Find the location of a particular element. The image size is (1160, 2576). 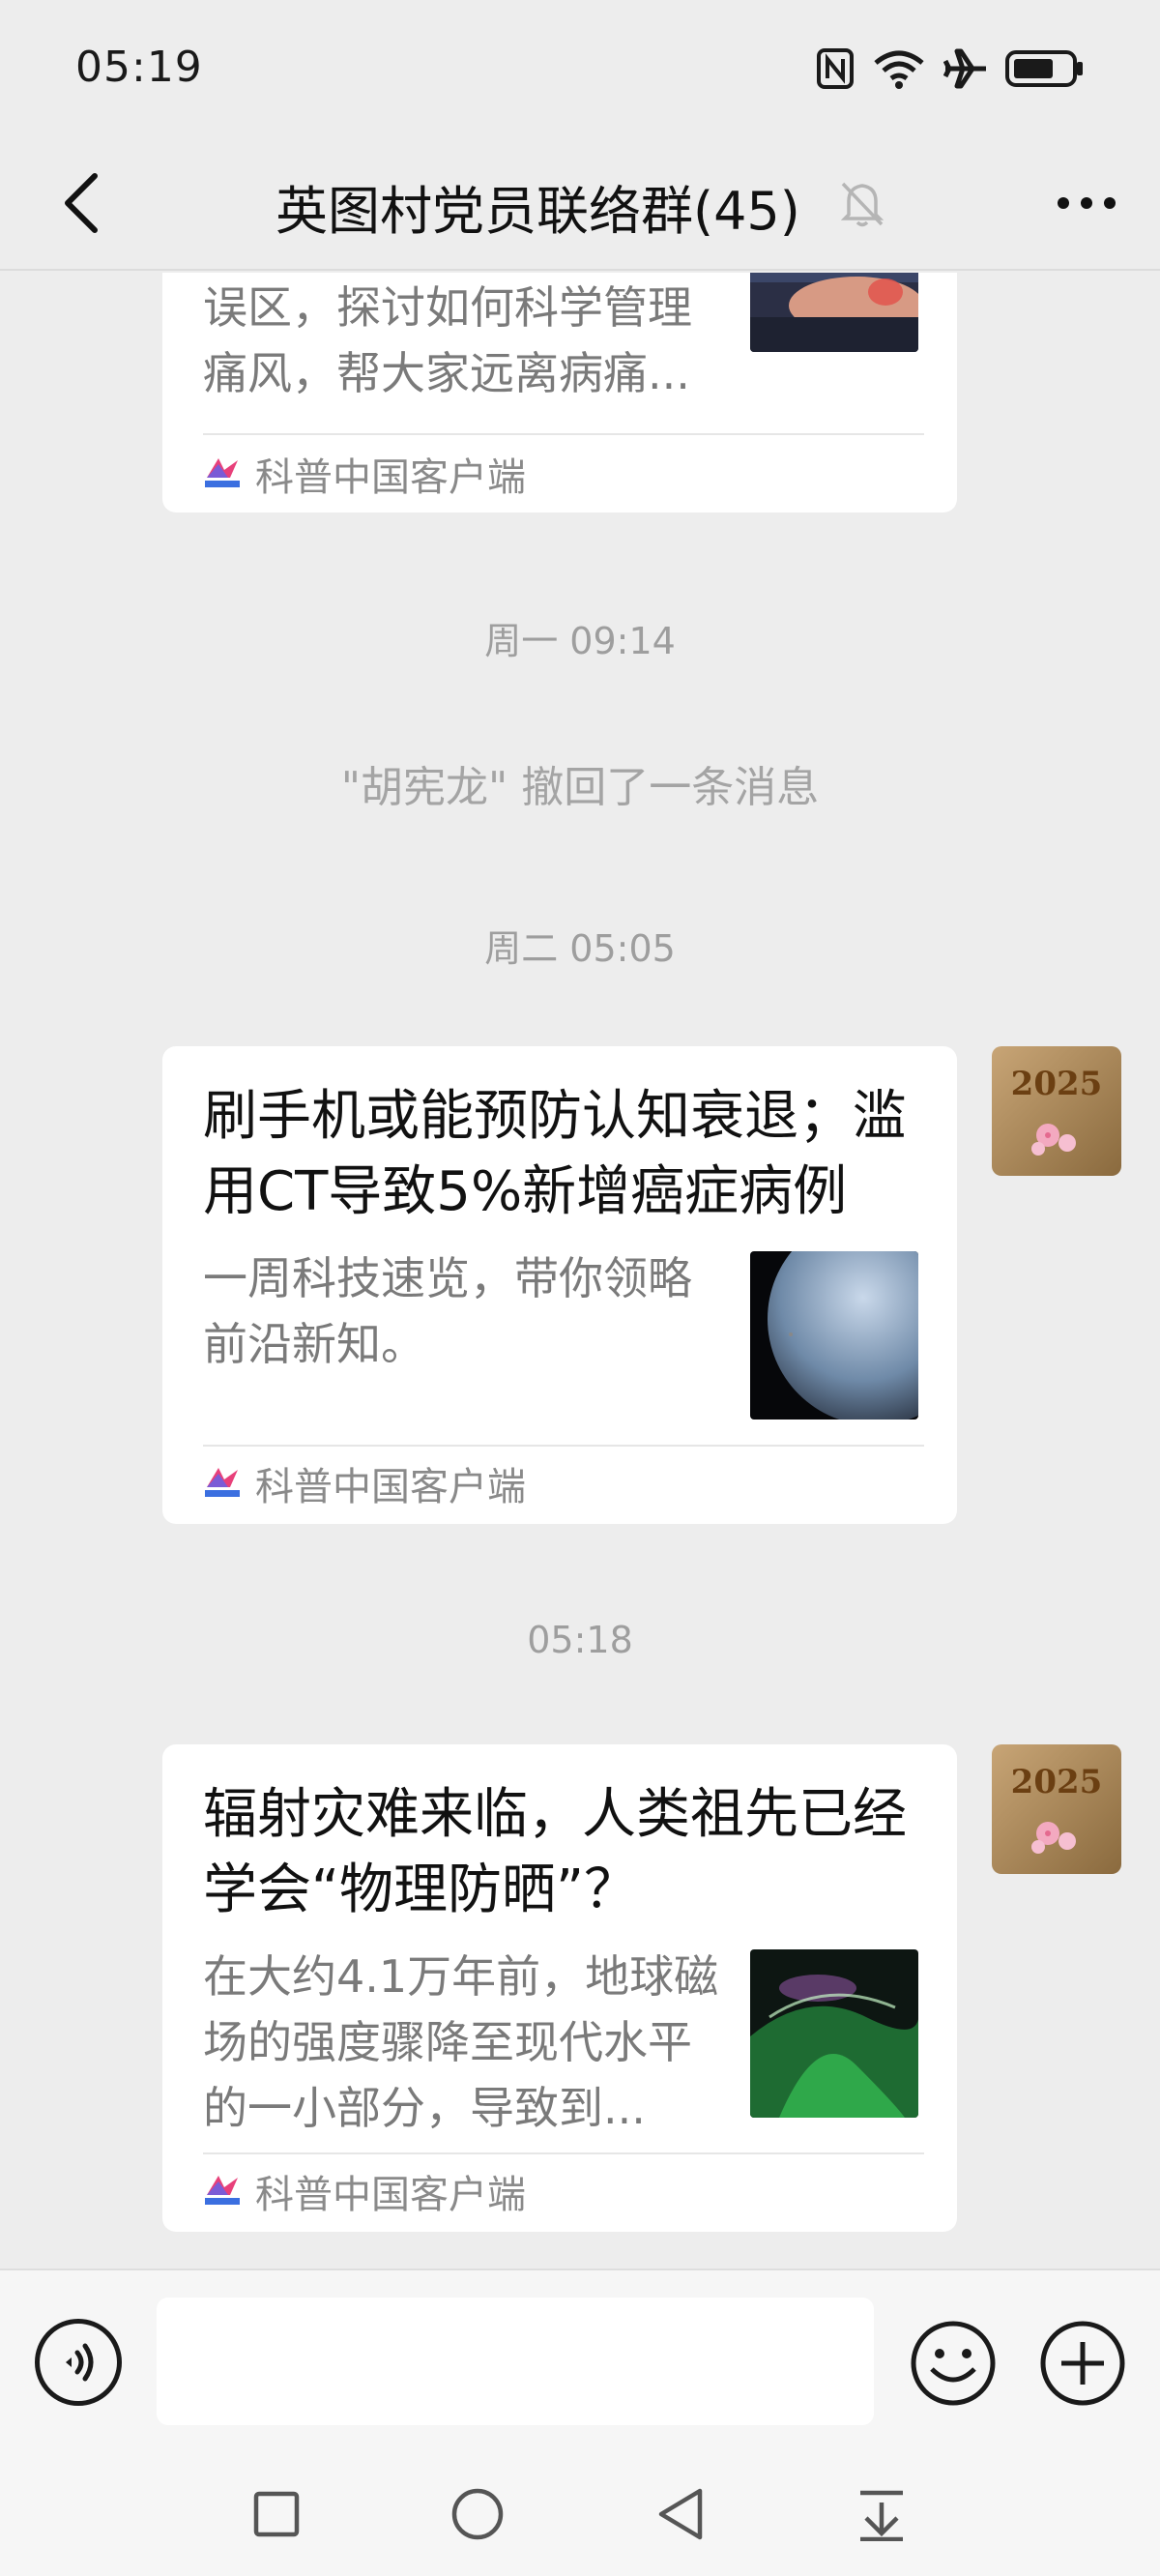

voice-icon is located at coordinates (78, 2362).